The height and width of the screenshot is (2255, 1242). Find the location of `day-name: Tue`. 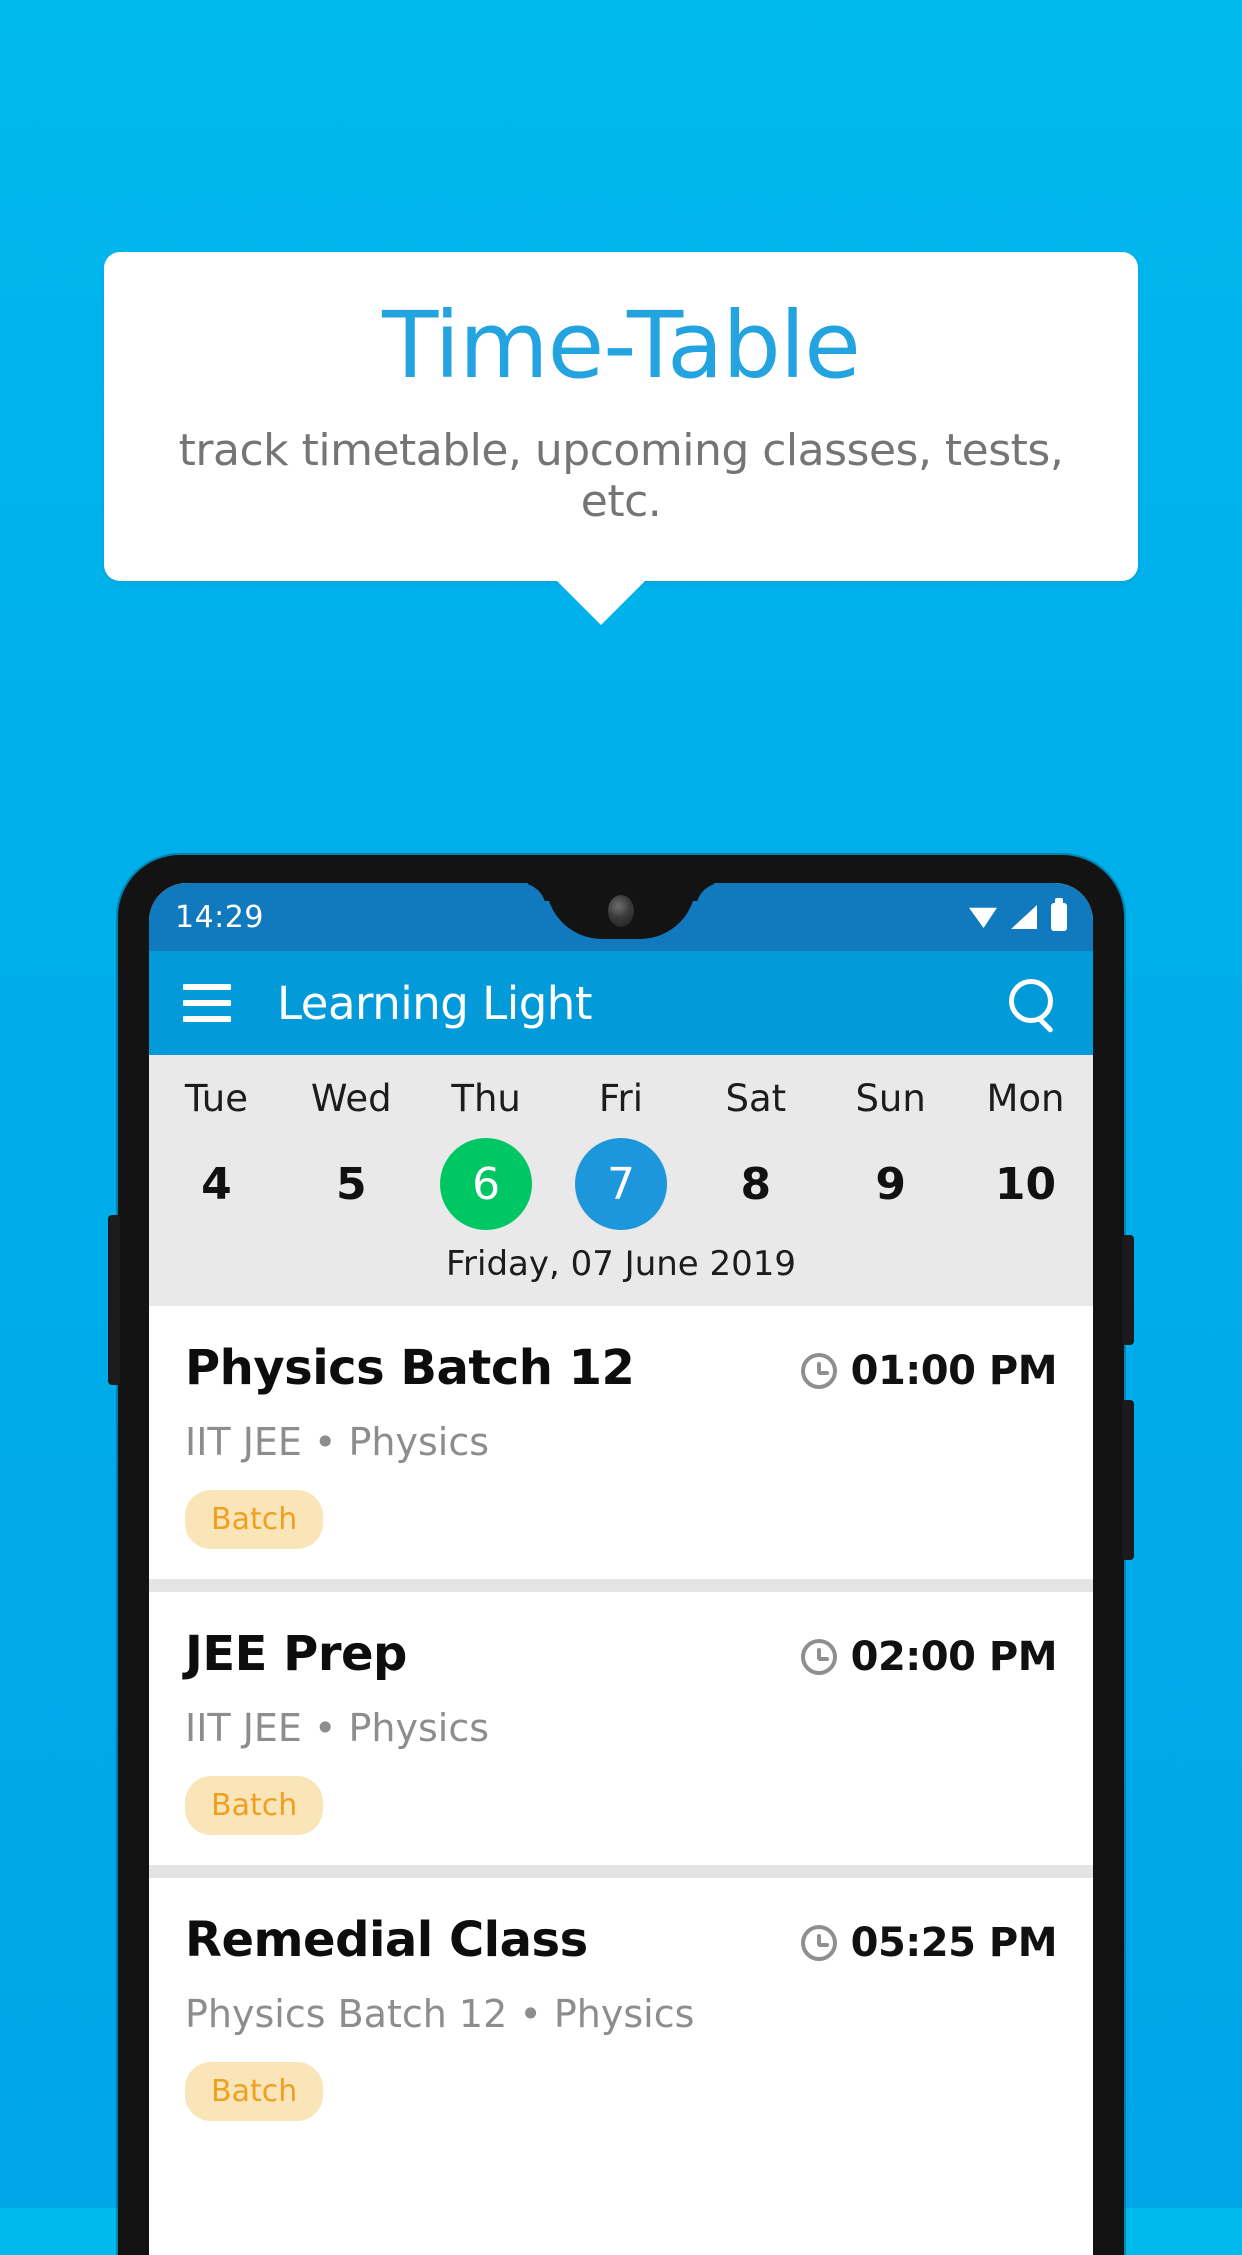

day-name: Tue is located at coordinates (216, 1098).